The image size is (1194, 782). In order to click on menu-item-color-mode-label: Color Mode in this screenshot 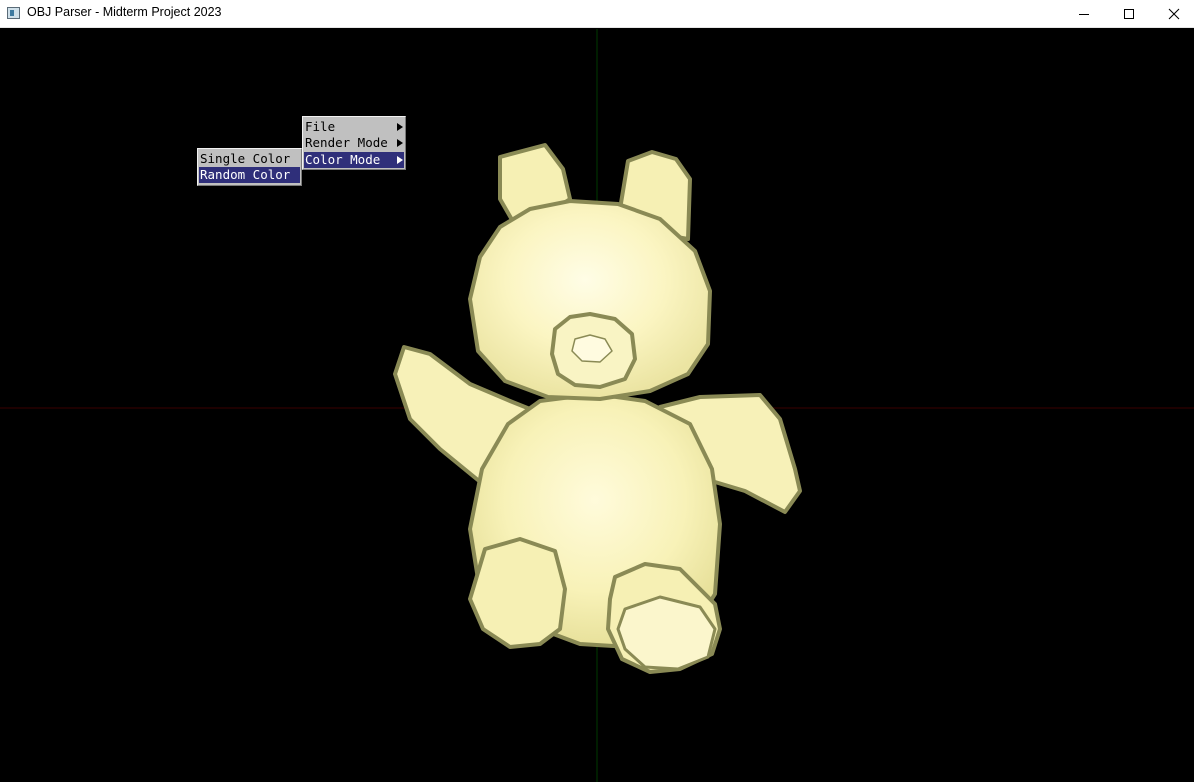, I will do `click(343, 159)`.